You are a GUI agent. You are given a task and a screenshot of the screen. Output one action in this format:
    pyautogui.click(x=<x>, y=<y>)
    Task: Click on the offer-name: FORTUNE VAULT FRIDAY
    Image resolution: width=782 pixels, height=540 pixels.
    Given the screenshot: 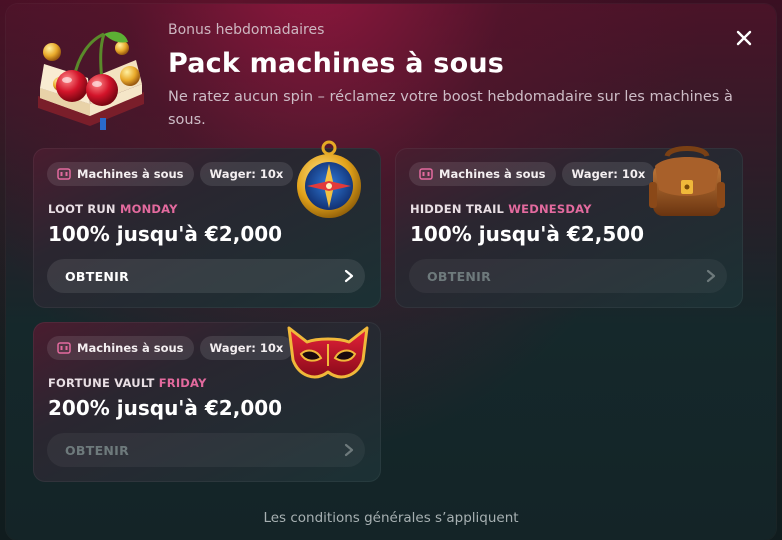 What is the action you would take?
    pyautogui.click(x=127, y=383)
    